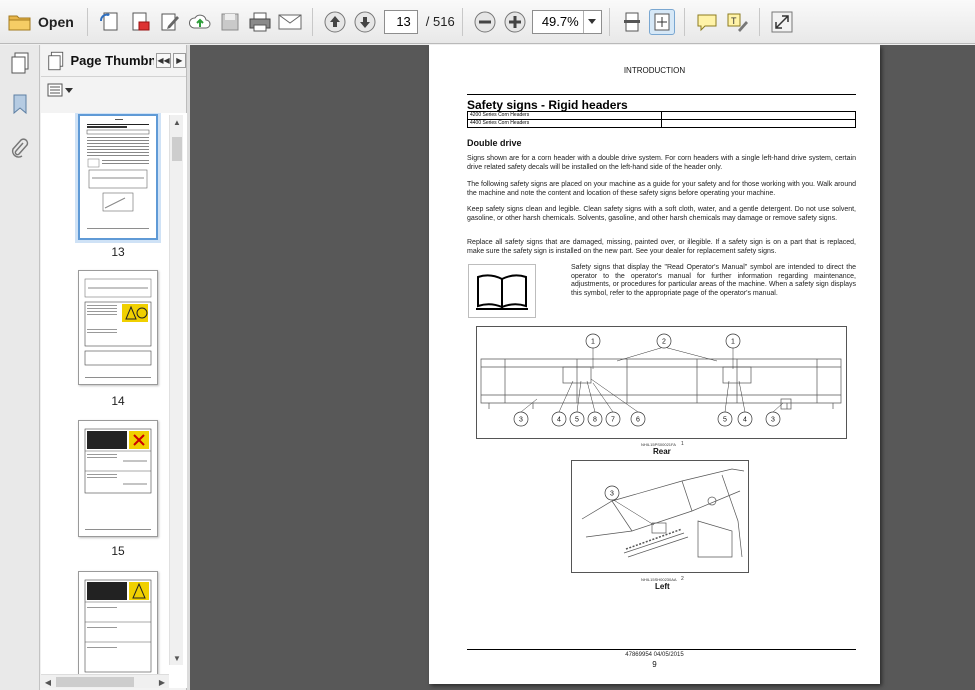 Image resolution: width=975 pixels, height=690 pixels. I want to click on edit-pdf-icon, so click(170, 21).